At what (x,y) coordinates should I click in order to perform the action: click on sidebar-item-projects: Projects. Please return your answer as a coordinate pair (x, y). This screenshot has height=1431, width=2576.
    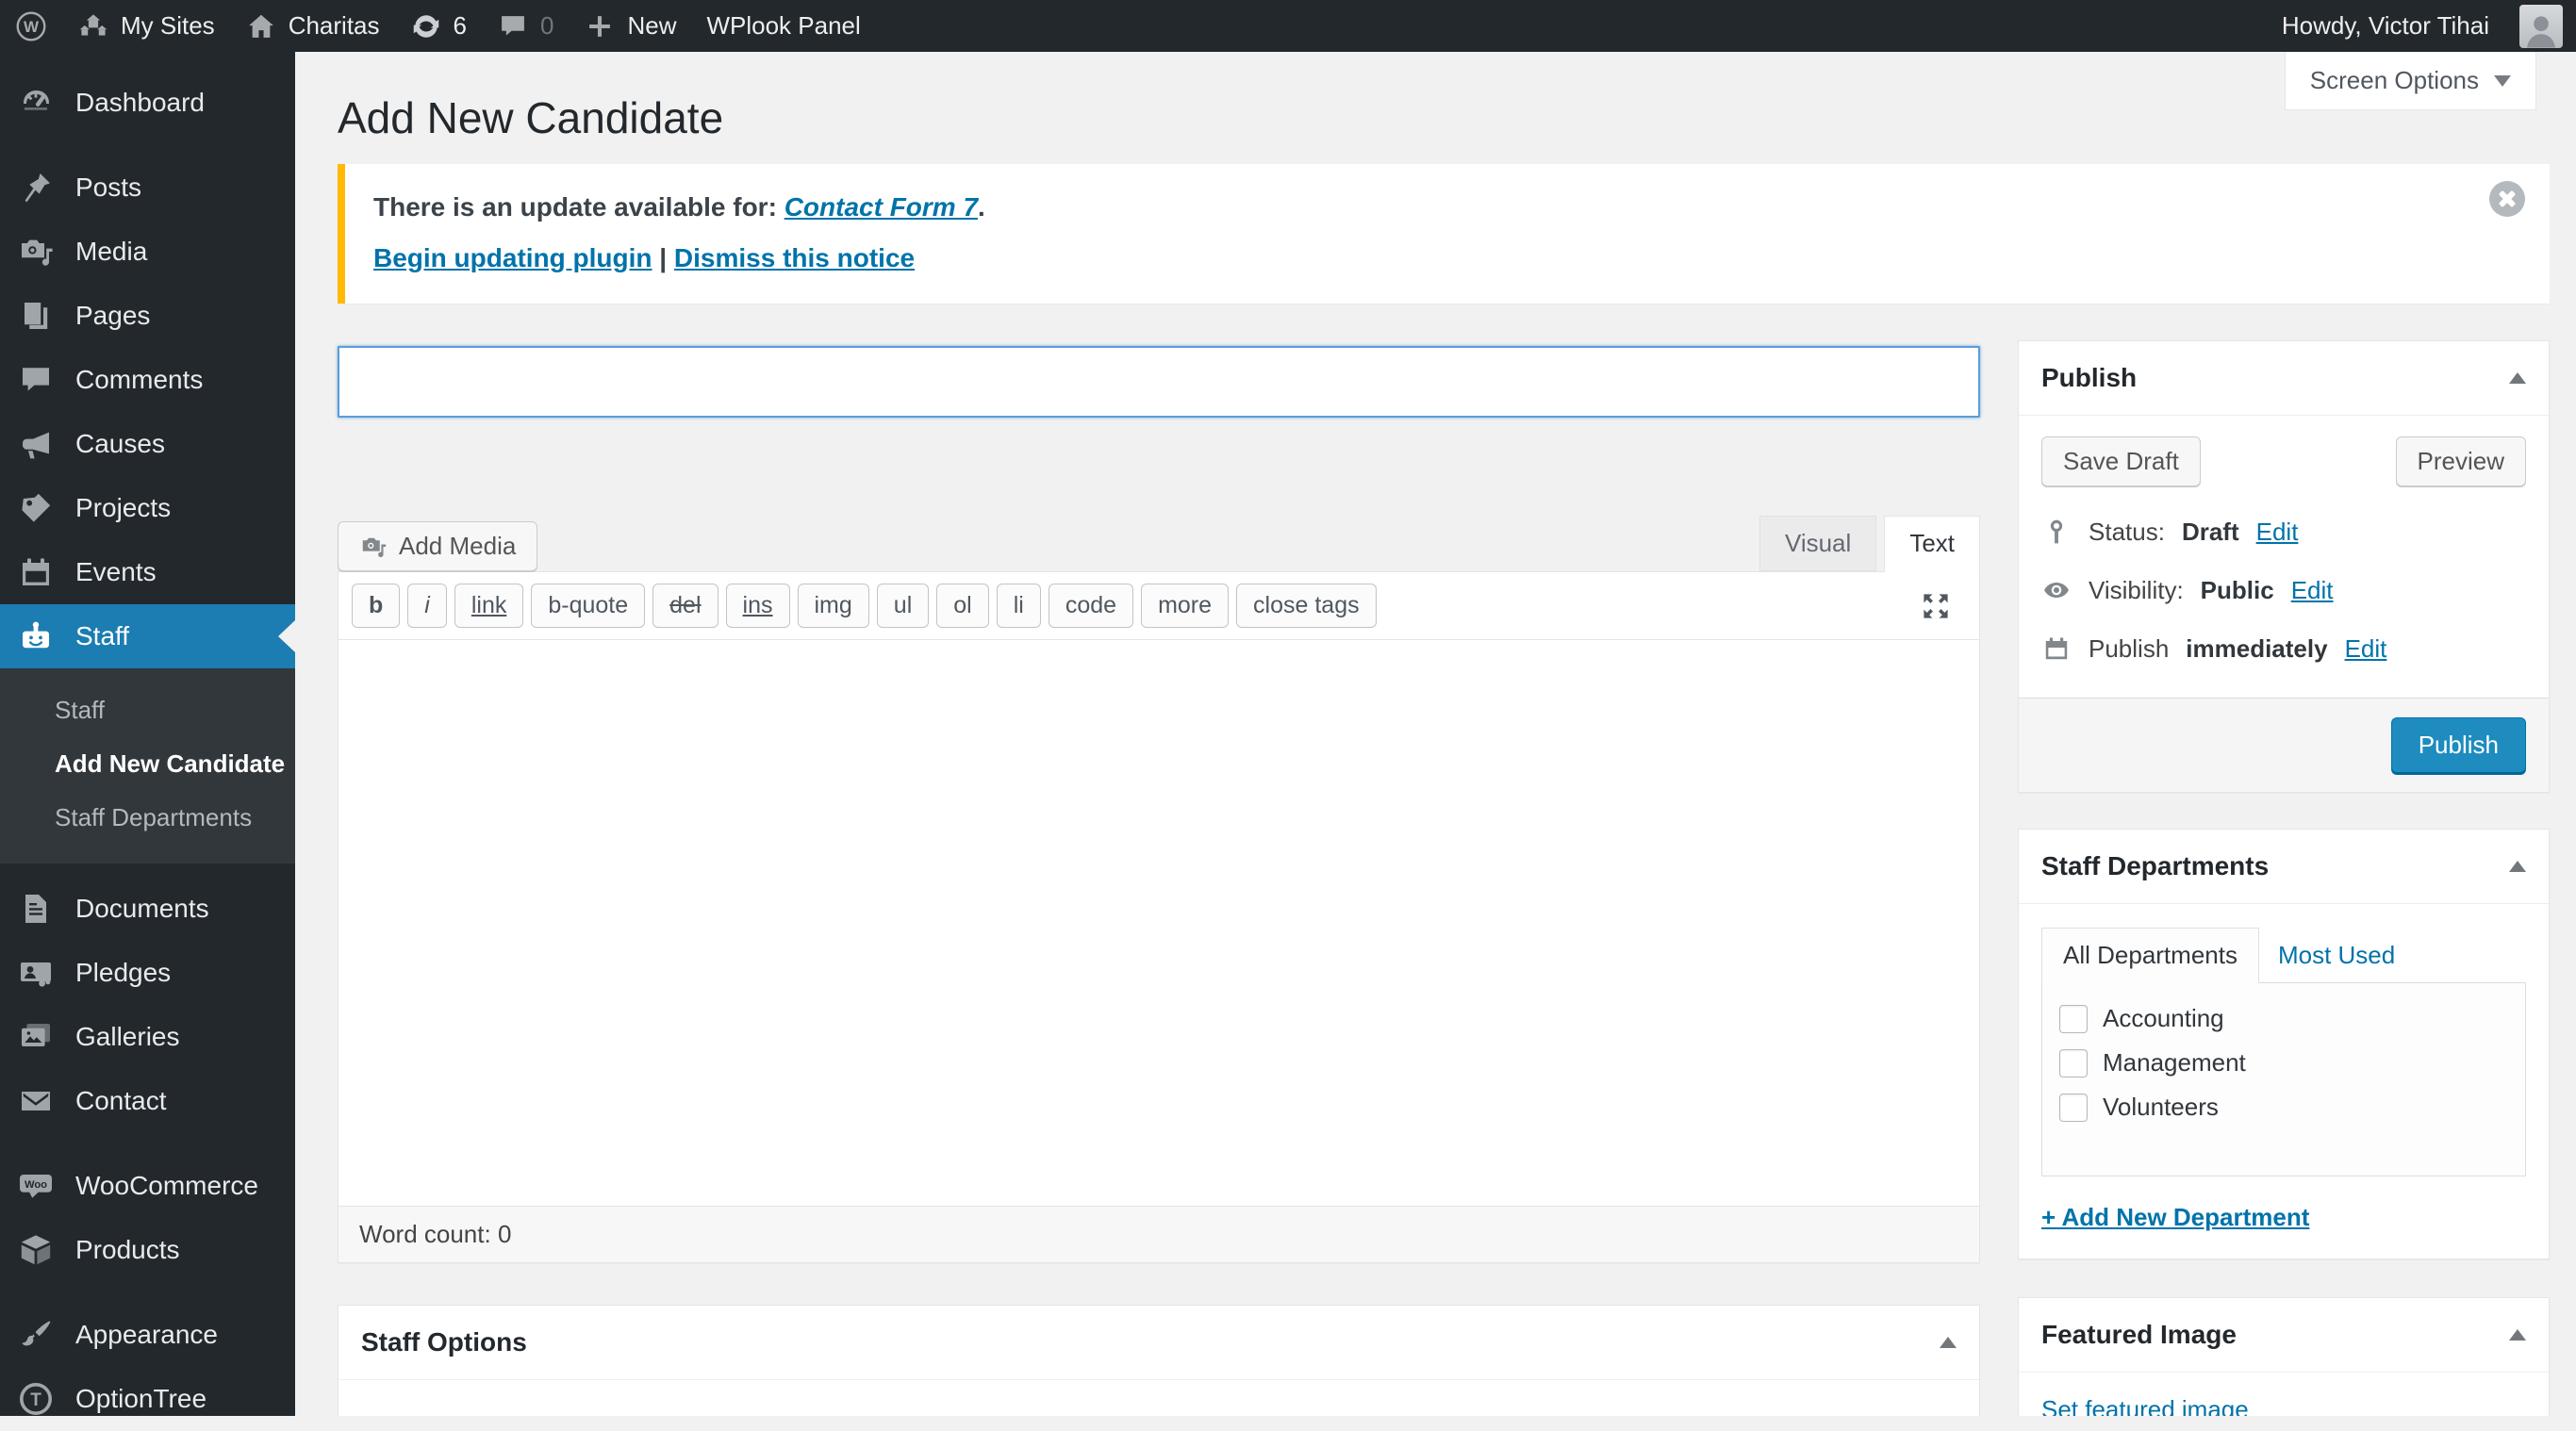
    Looking at the image, I should click on (147, 508).